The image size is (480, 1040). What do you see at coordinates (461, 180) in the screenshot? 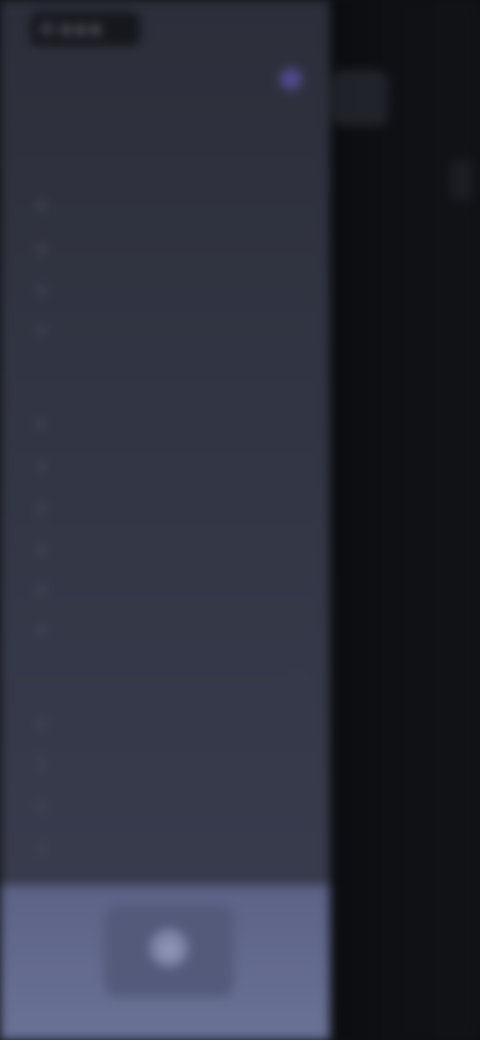
I see `background-element` at bounding box center [461, 180].